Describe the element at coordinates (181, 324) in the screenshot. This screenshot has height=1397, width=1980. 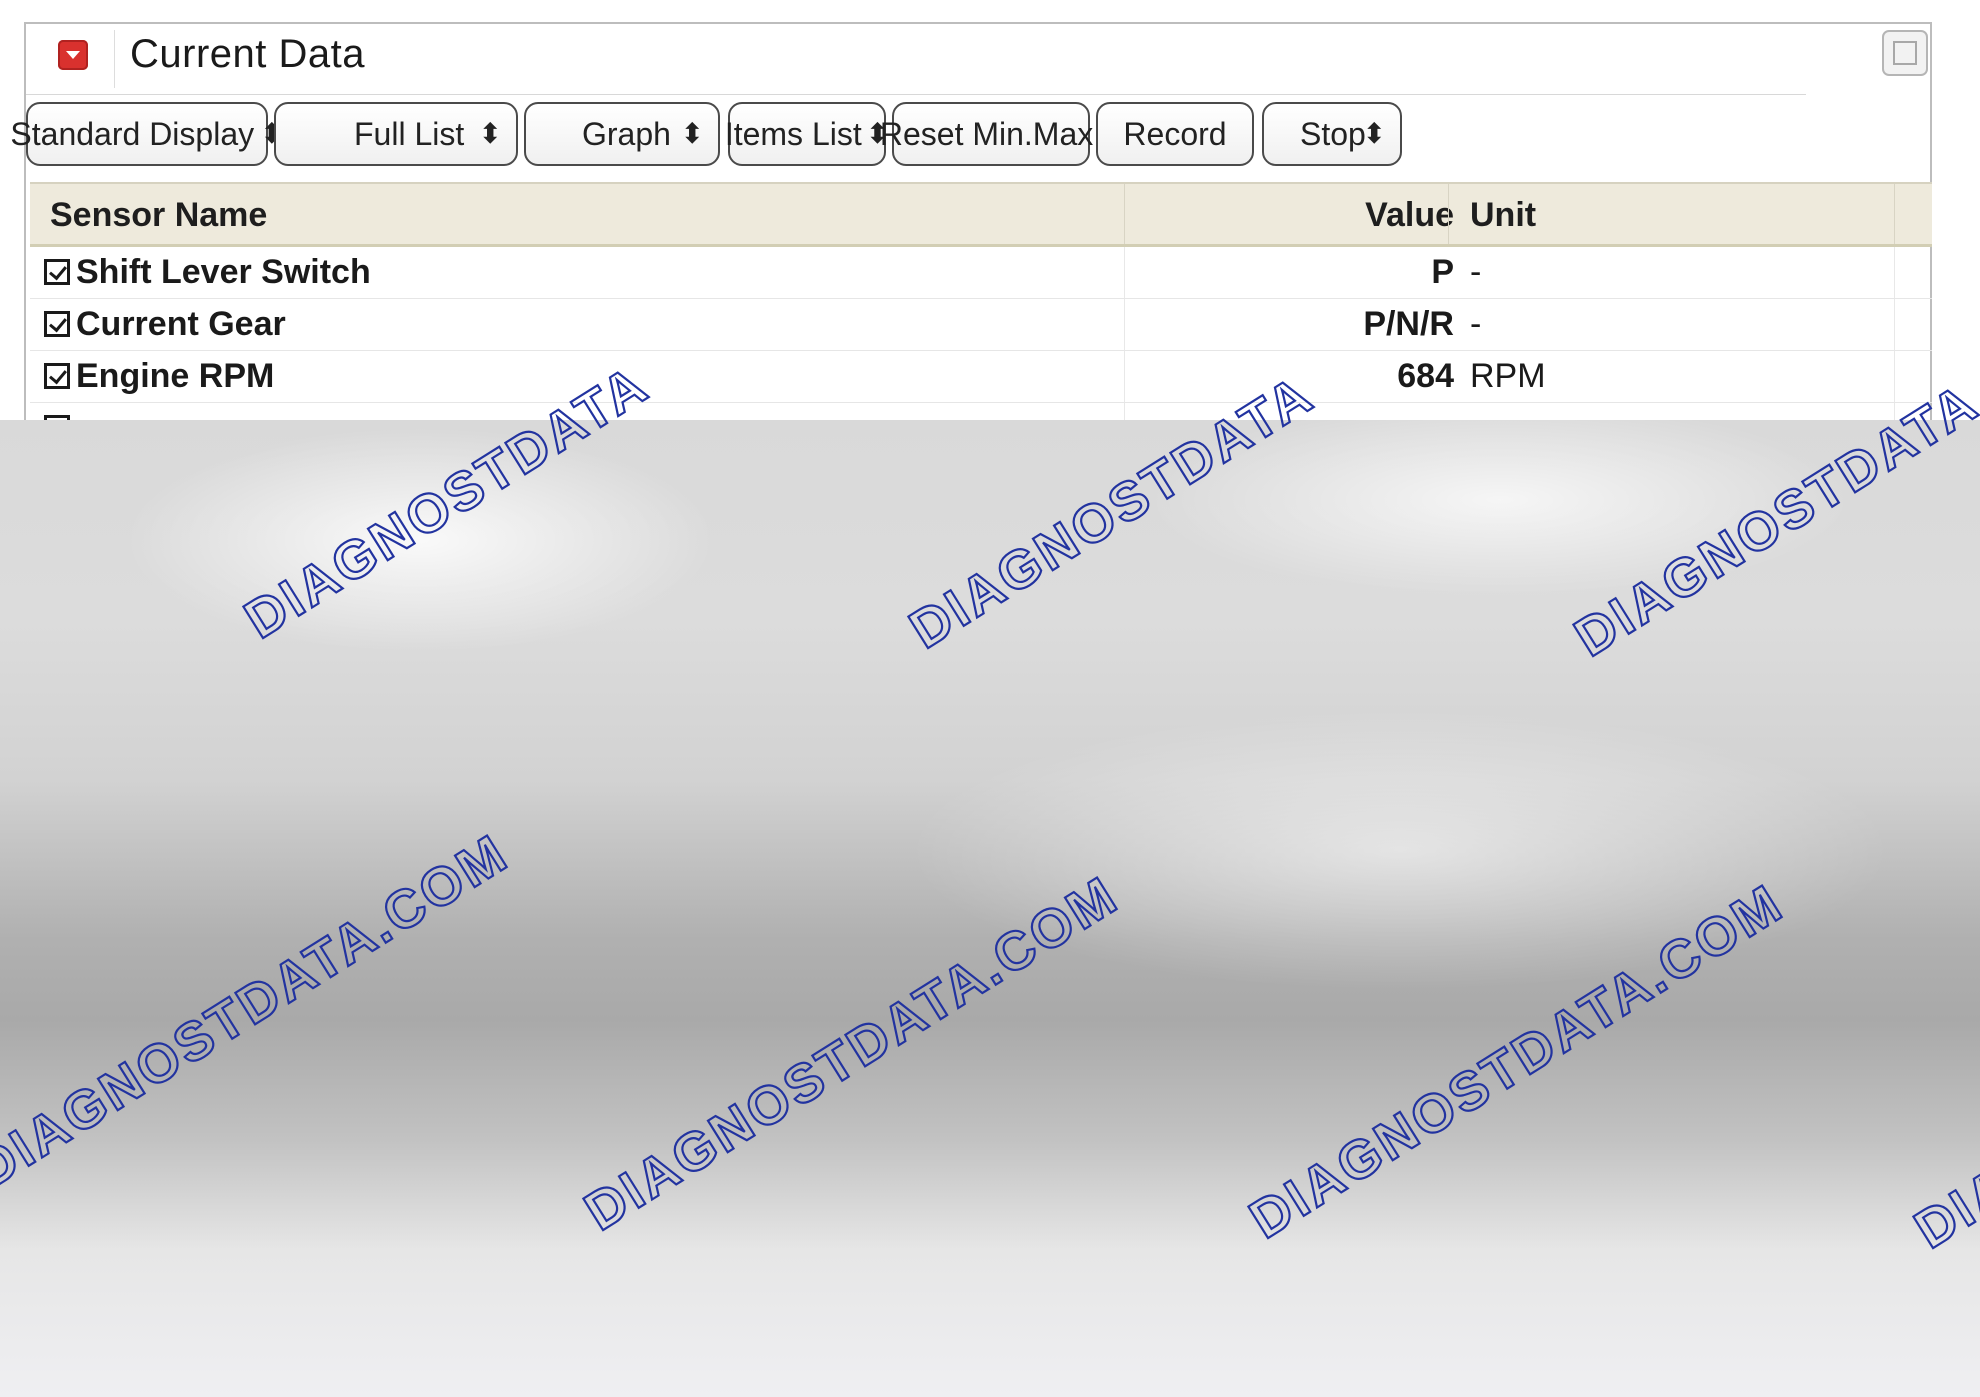
I see `sensor-name-cell: Current Gear` at that location.